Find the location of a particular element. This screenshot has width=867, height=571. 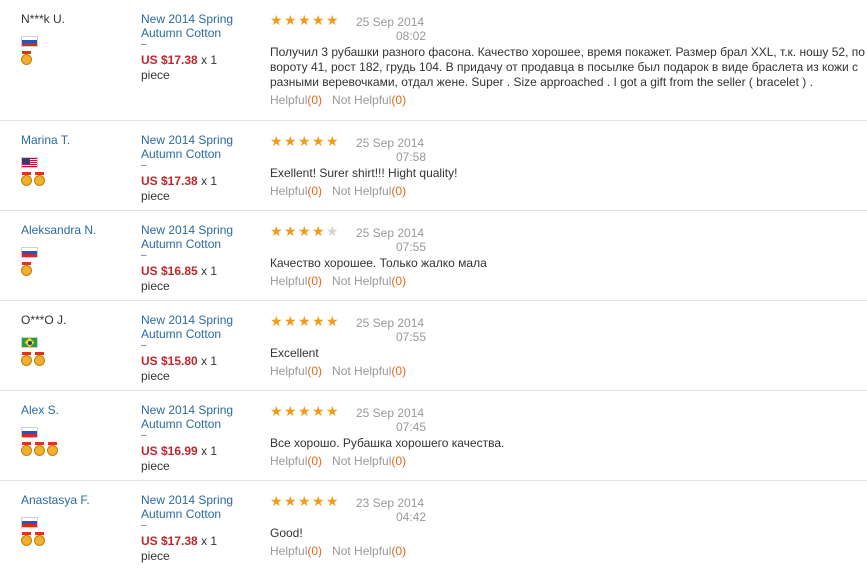

review-date: 23 Sep 2014 is located at coordinates (390, 503).